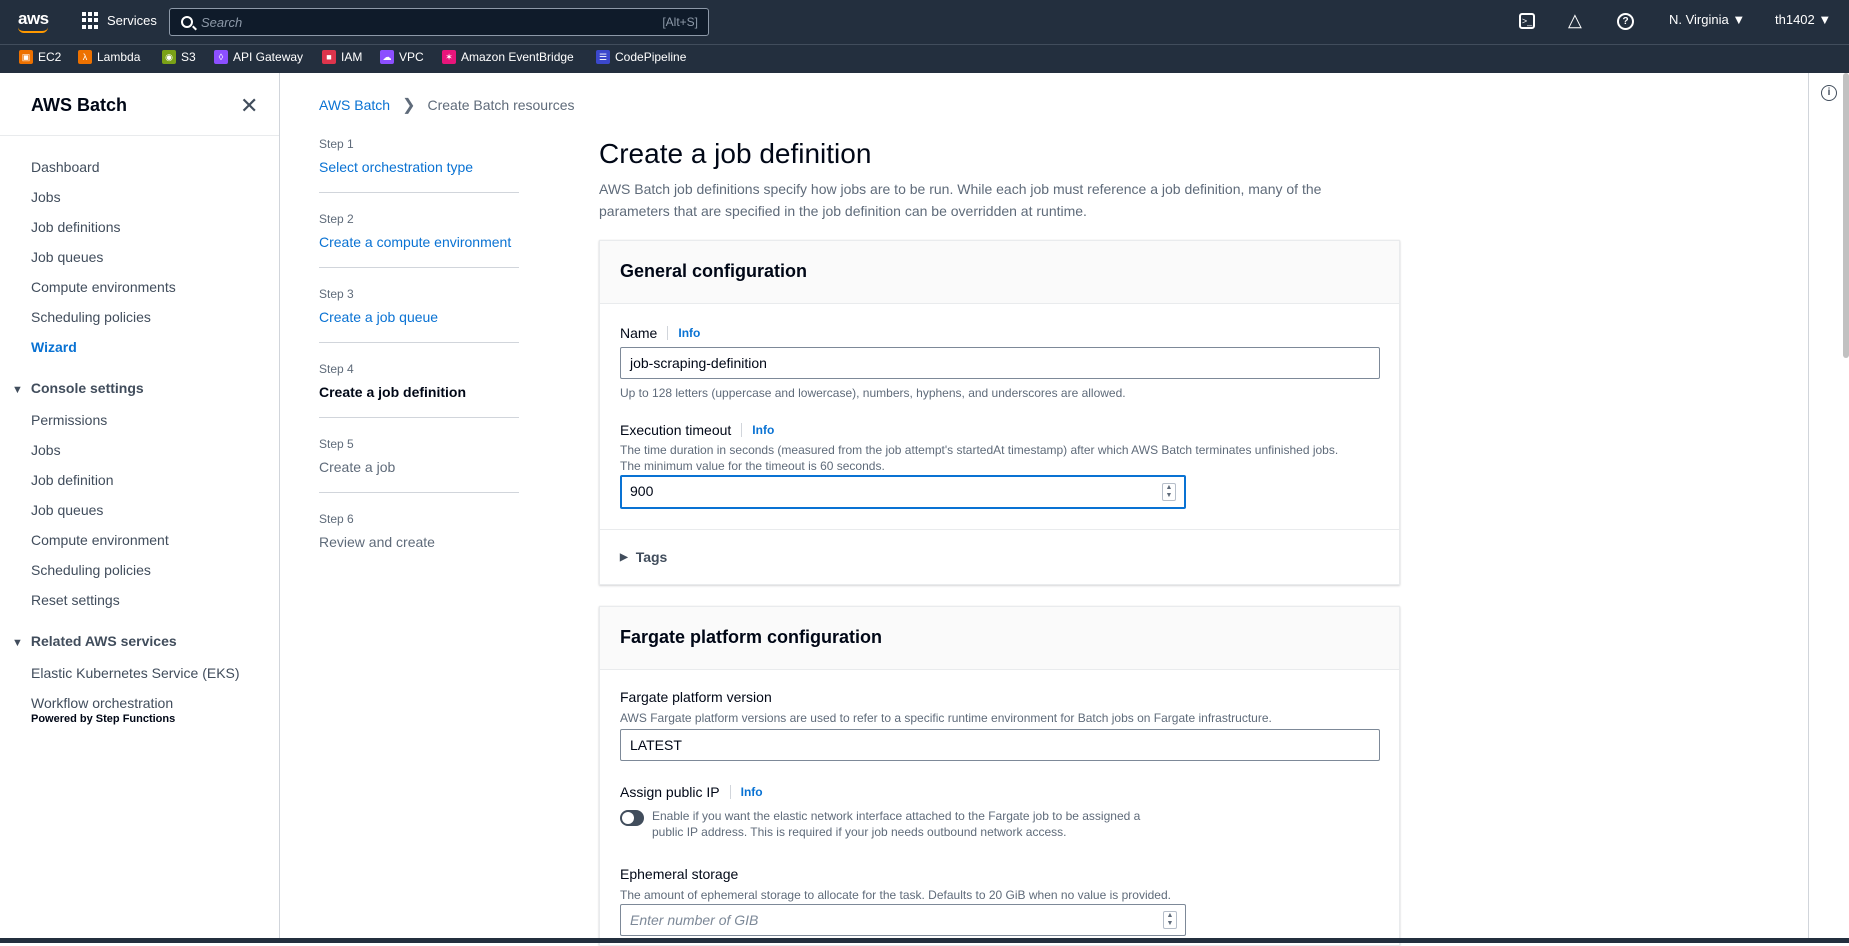  I want to click on services-menu-button: Services, so click(119, 20).